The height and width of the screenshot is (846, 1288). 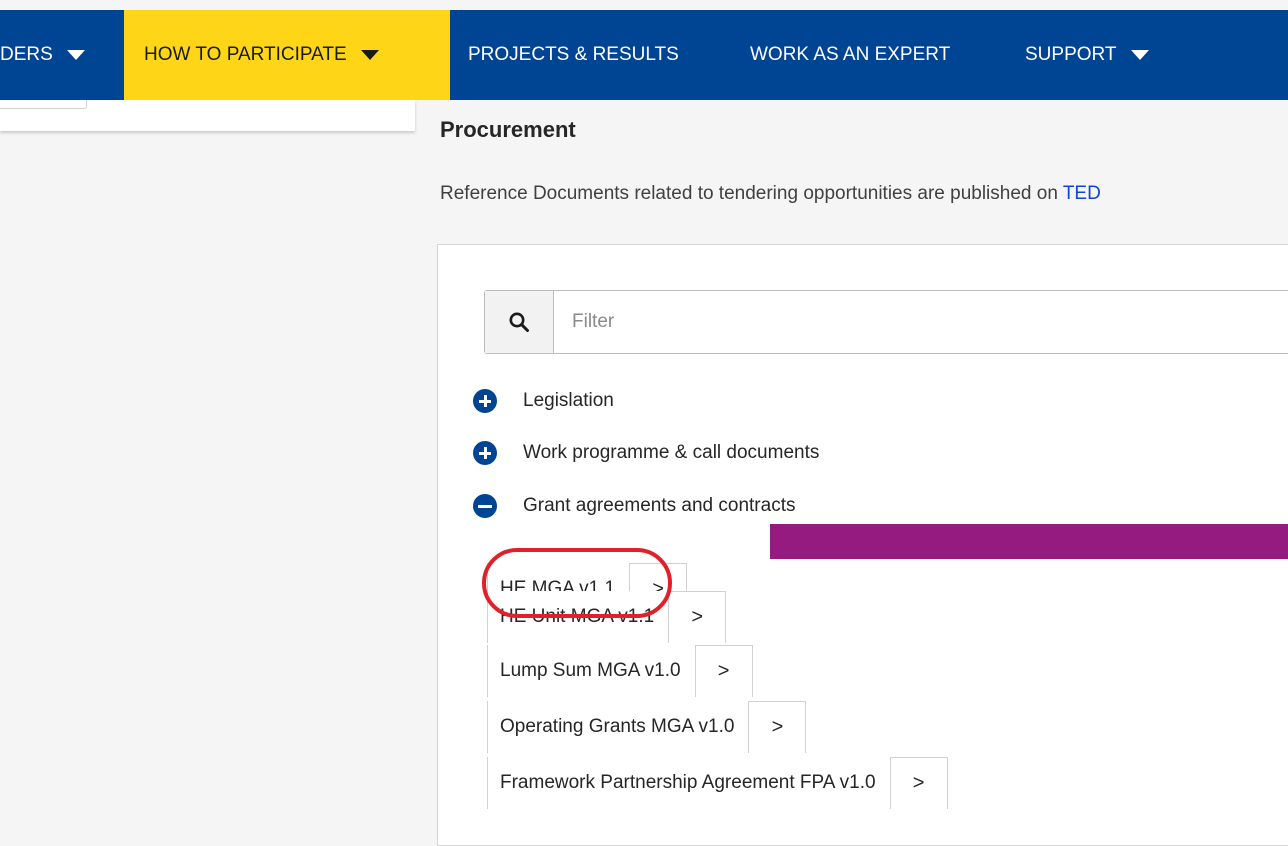 I want to click on tree-item-work-programme: Work programme & call documents, so click(x=646, y=453).